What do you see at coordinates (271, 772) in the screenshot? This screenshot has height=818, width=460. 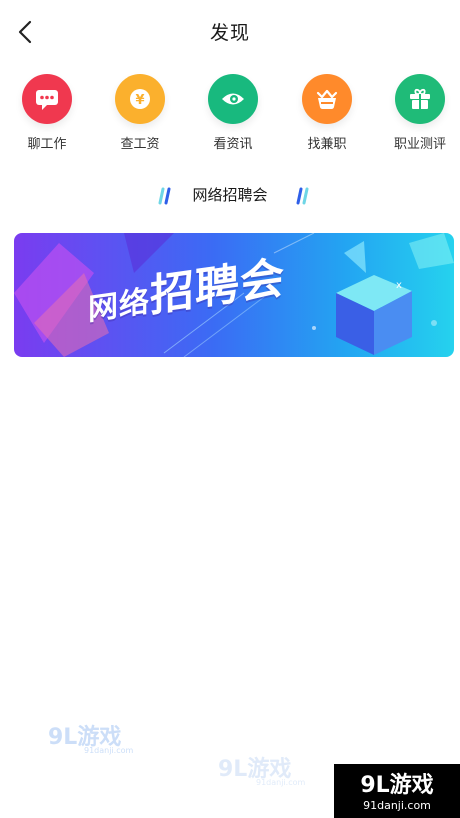 I see `watermark-logo-2: 9L游戏 91danji.com` at bounding box center [271, 772].